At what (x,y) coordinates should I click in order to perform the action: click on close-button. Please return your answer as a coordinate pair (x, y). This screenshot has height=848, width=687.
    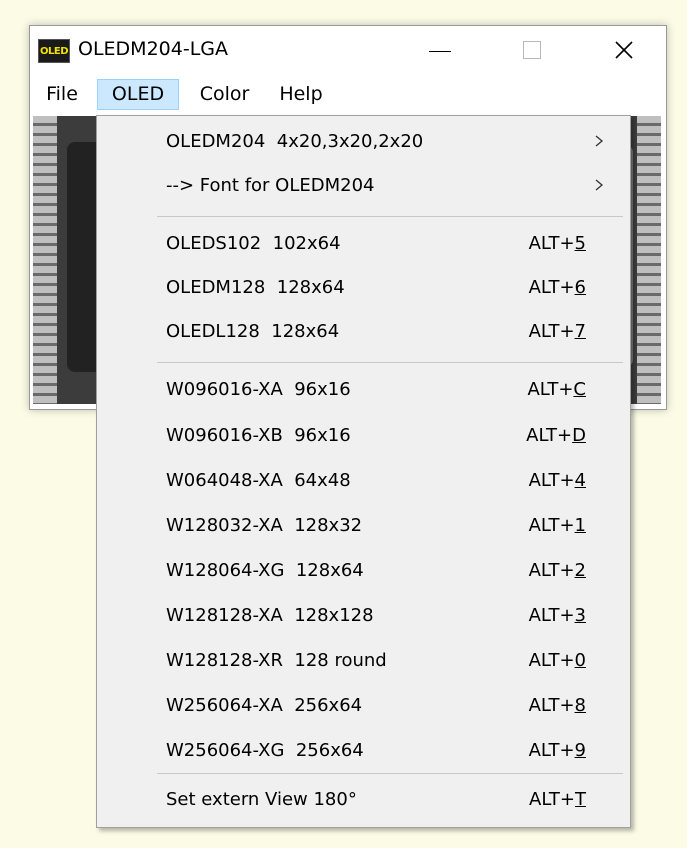
    Looking at the image, I should click on (624, 50).